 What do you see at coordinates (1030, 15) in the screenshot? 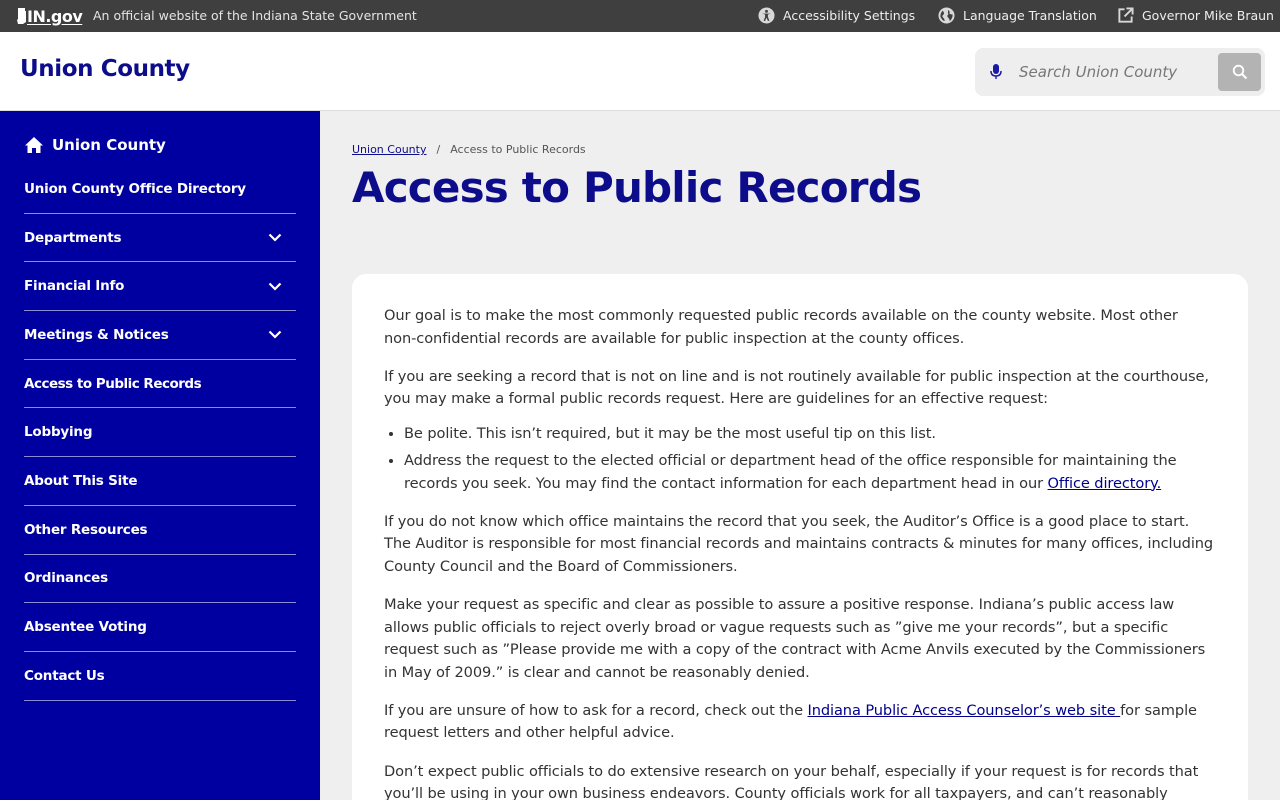
I see `language-translation-label: Language Translation` at bounding box center [1030, 15].